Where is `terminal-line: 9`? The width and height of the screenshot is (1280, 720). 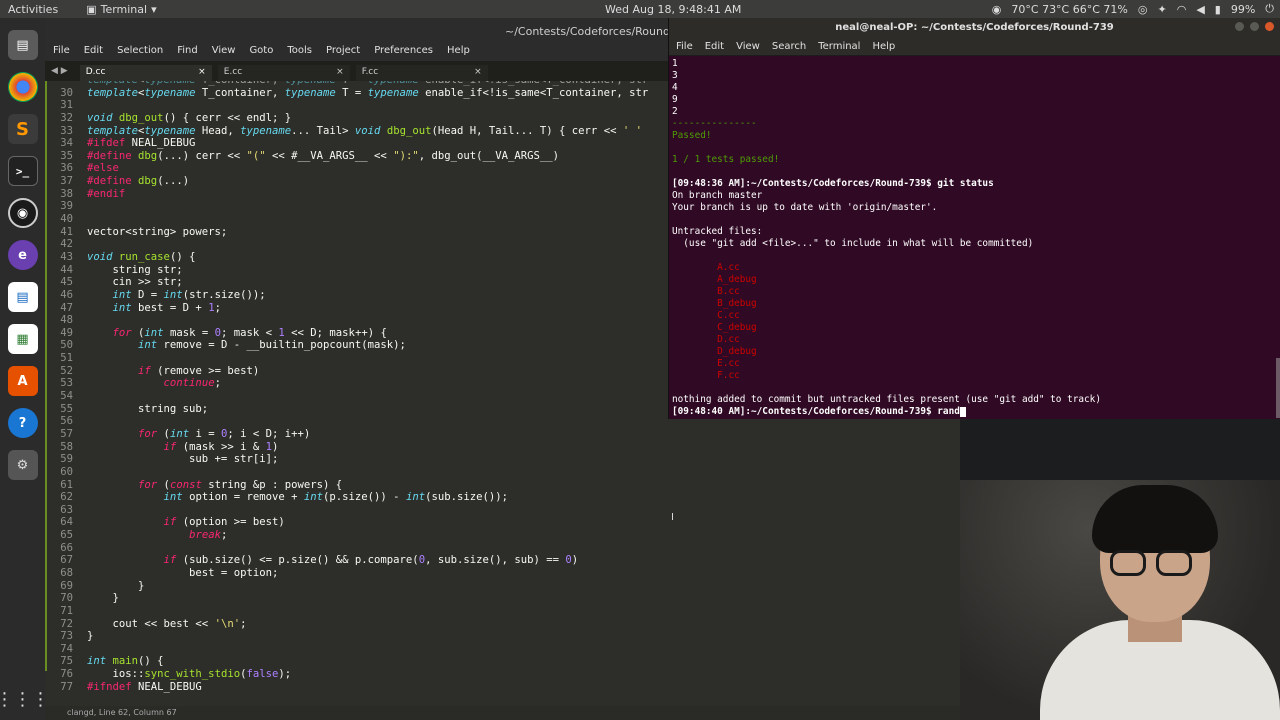
terminal-line: 9 is located at coordinates (675, 99).